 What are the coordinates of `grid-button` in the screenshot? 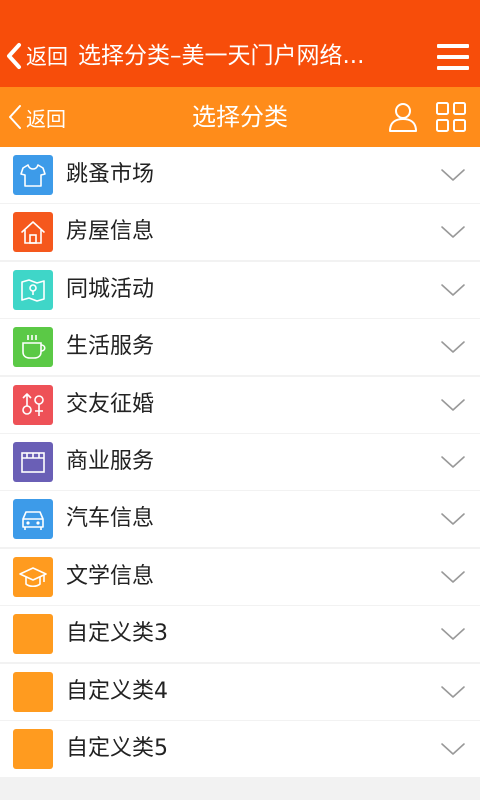 It's located at (451, 117).